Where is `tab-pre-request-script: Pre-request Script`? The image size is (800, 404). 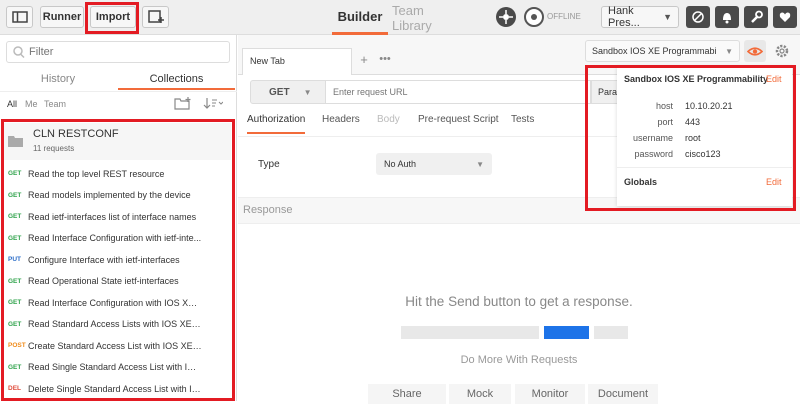
tab-pre-request-script: Pre-request Script is located at coordinates (458, 124).